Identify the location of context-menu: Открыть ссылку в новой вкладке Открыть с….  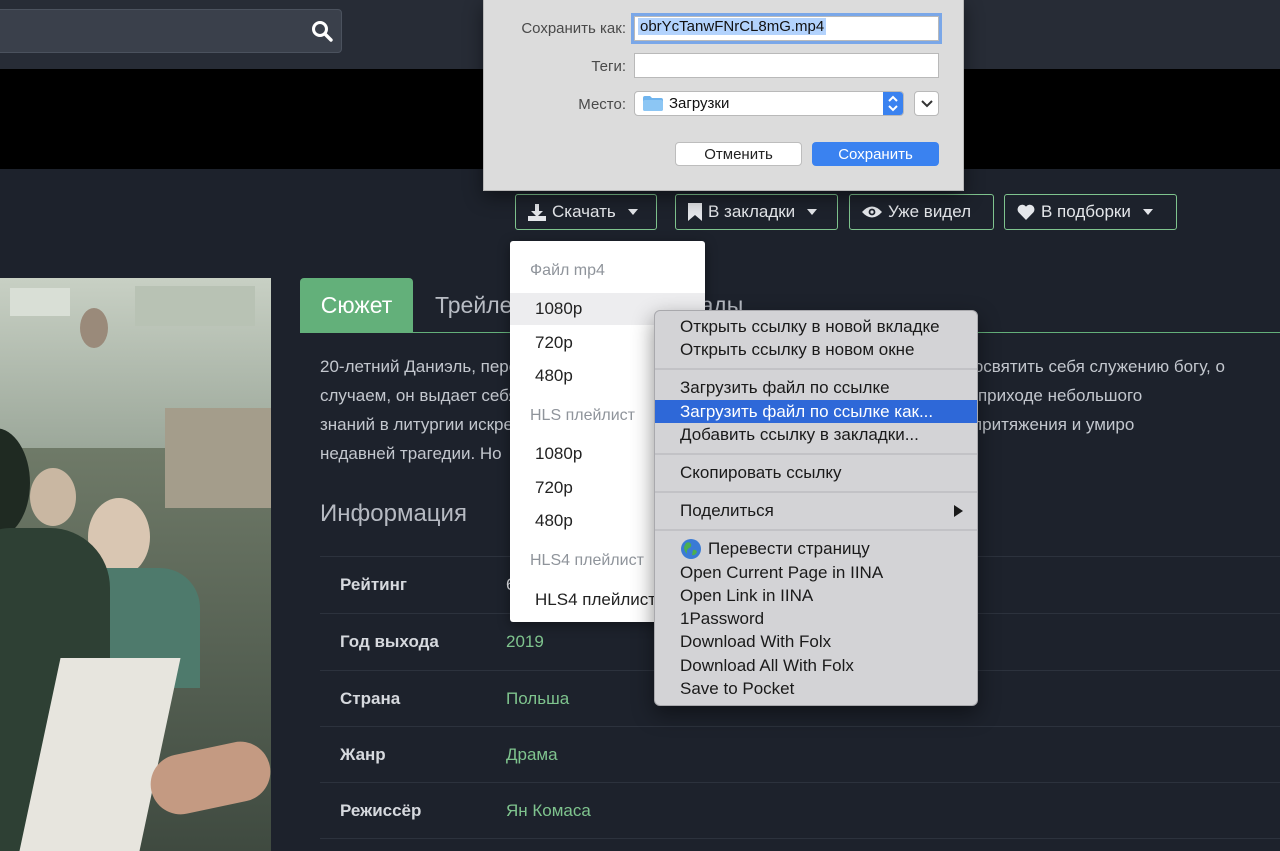
(816, 508).